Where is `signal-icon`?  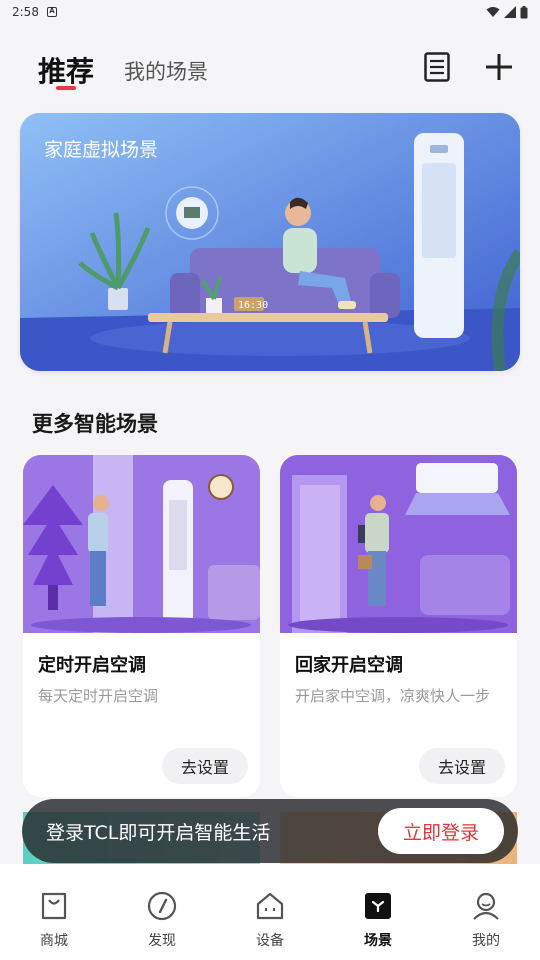 signal-icon is located at coordinates (510, 12).